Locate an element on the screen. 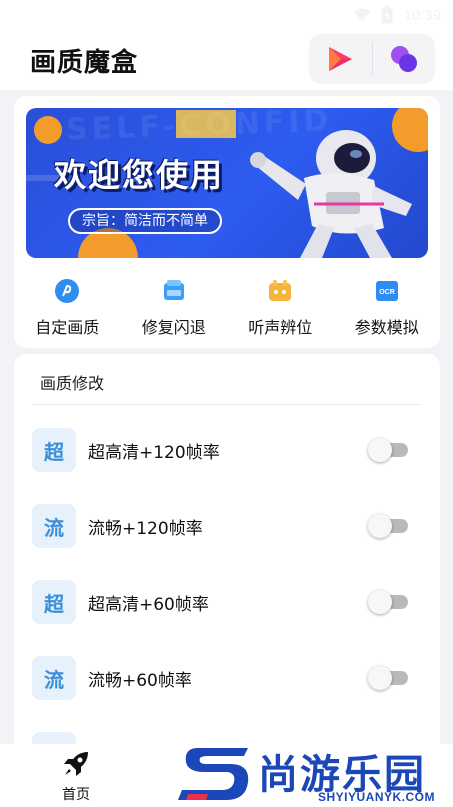 The width and height of the screenshot is (453, 807). nav-home: 首页 is located at coordinates (76, 778).